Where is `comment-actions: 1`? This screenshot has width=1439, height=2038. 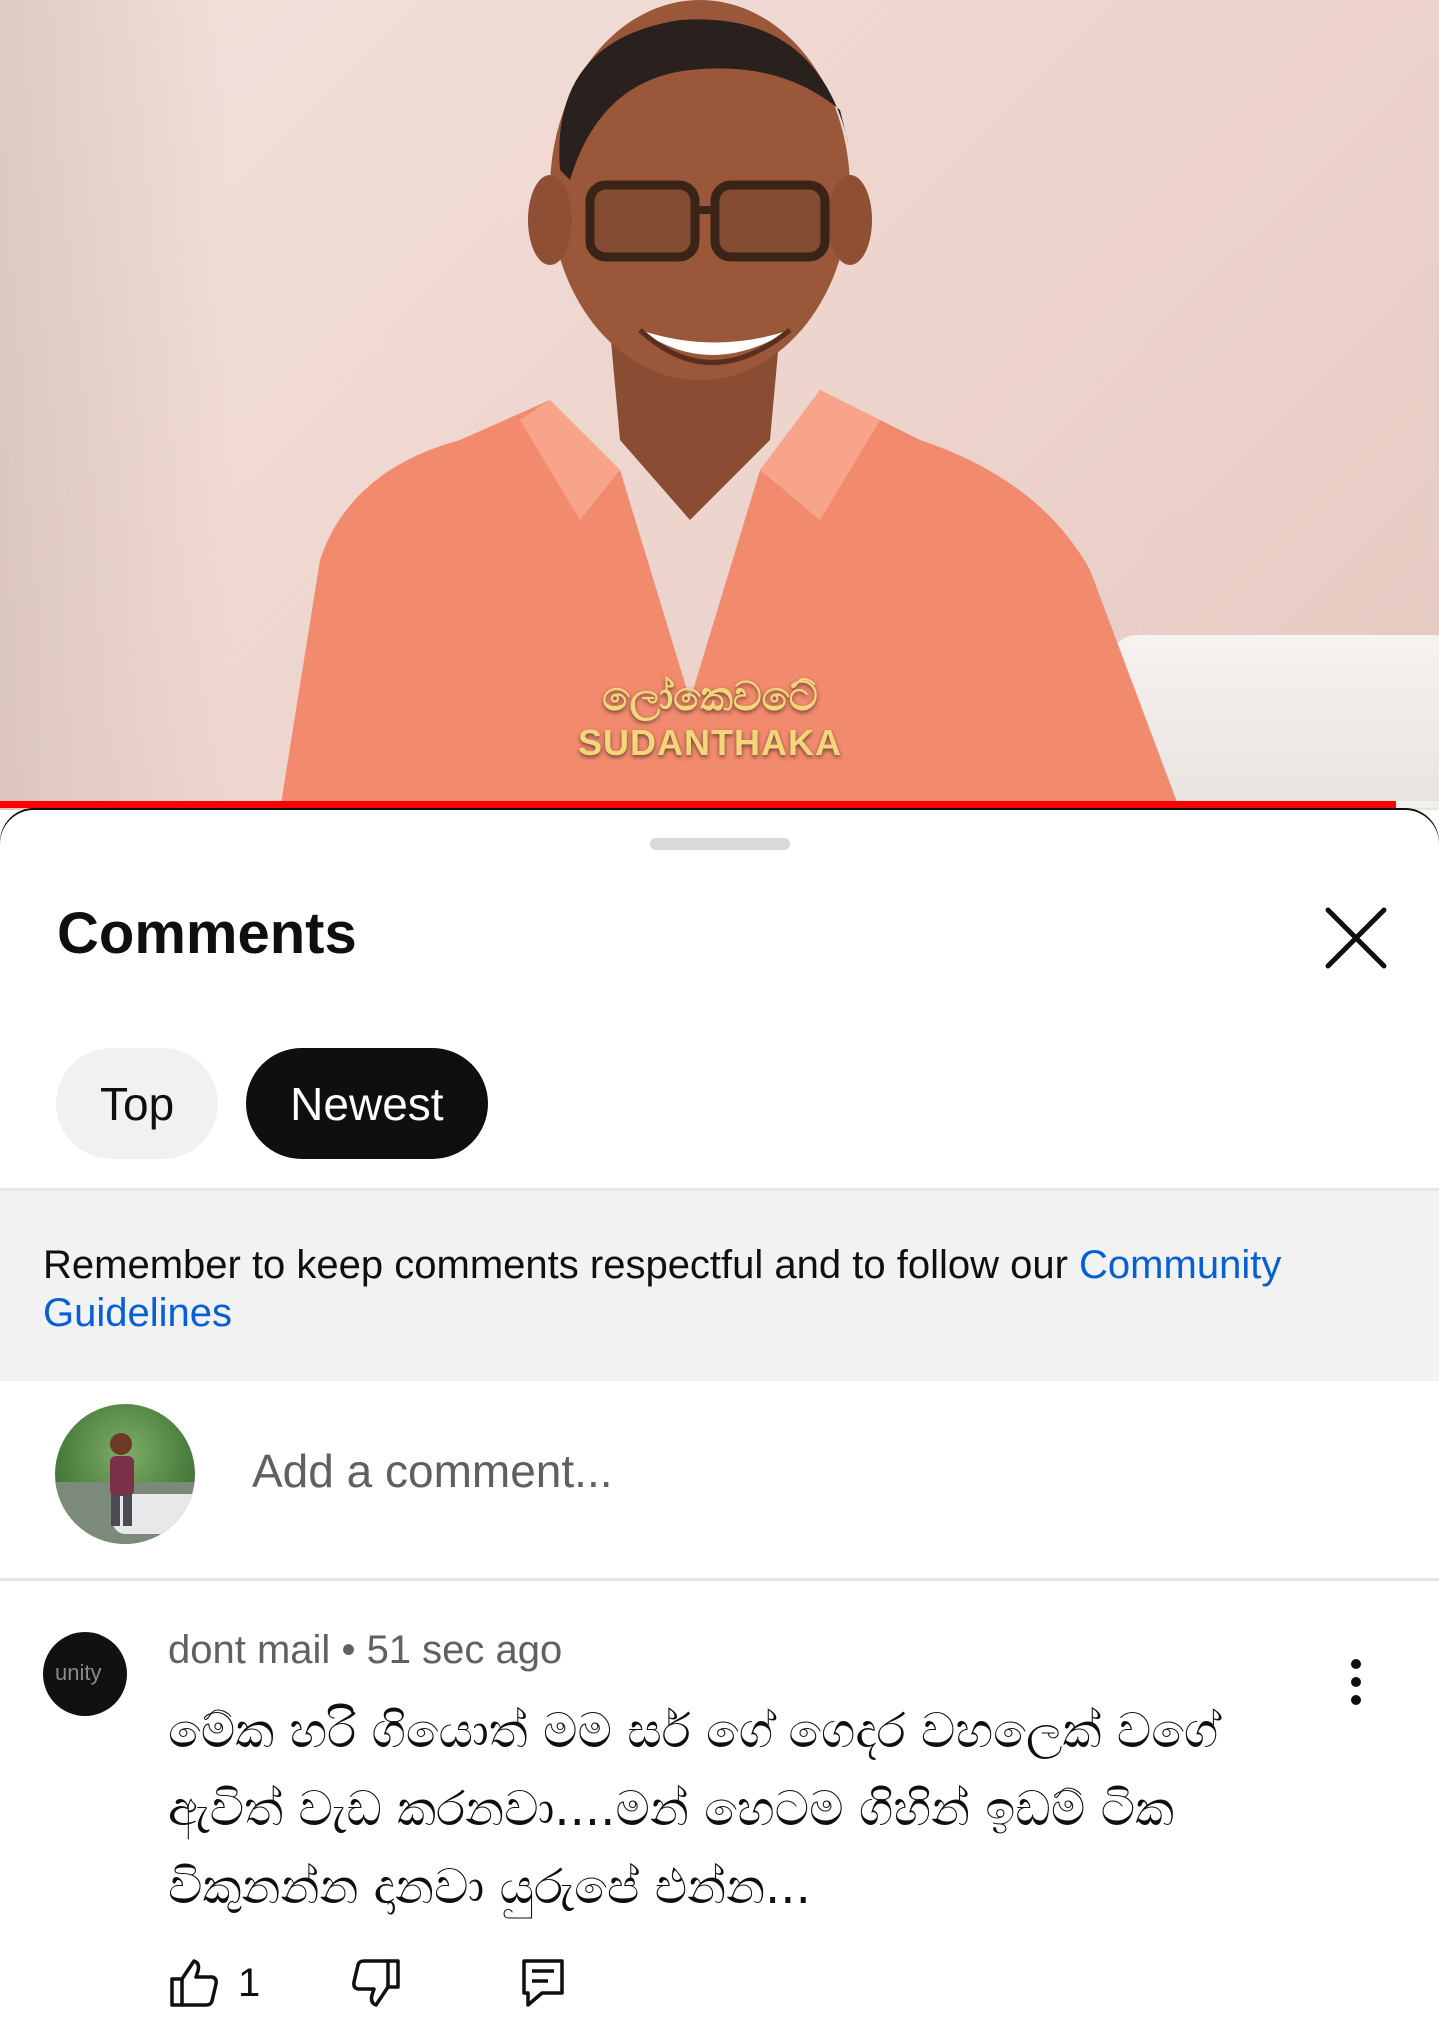
comment-actions: 1 is located at coordinates (367, 1983).